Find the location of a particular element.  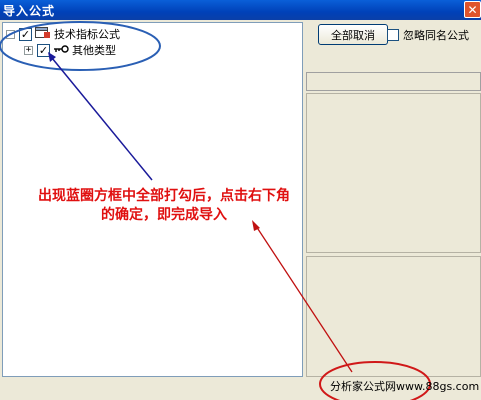

tree-node-other-types: + ✓ 其他类型 is located at coordinates (70, 50).